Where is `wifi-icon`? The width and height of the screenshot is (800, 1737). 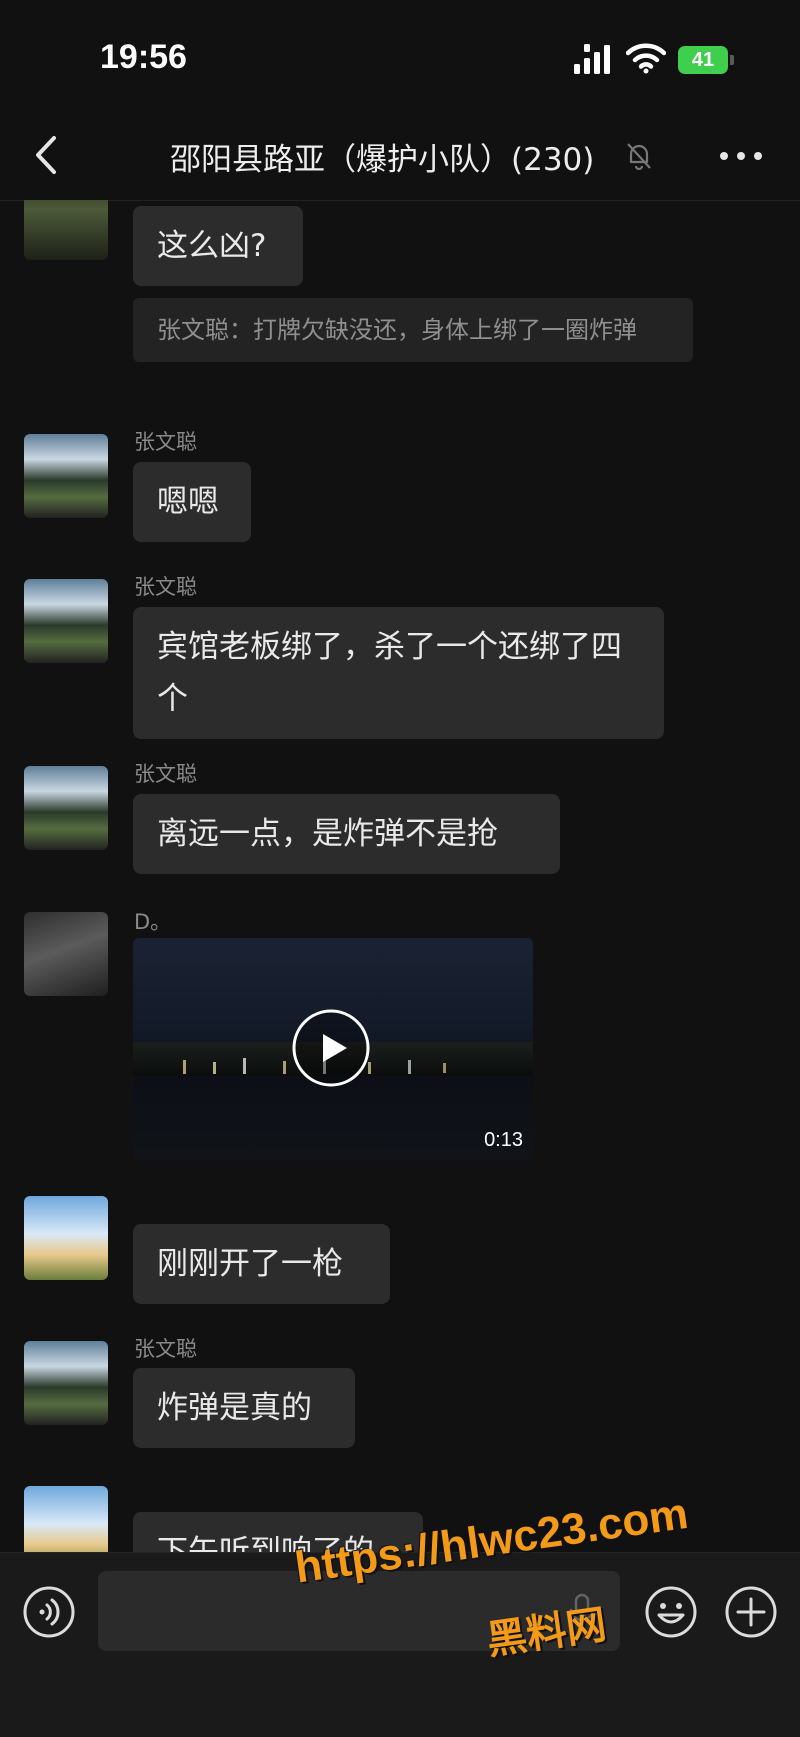 wifi-icon is located at coordinates (646, 58).